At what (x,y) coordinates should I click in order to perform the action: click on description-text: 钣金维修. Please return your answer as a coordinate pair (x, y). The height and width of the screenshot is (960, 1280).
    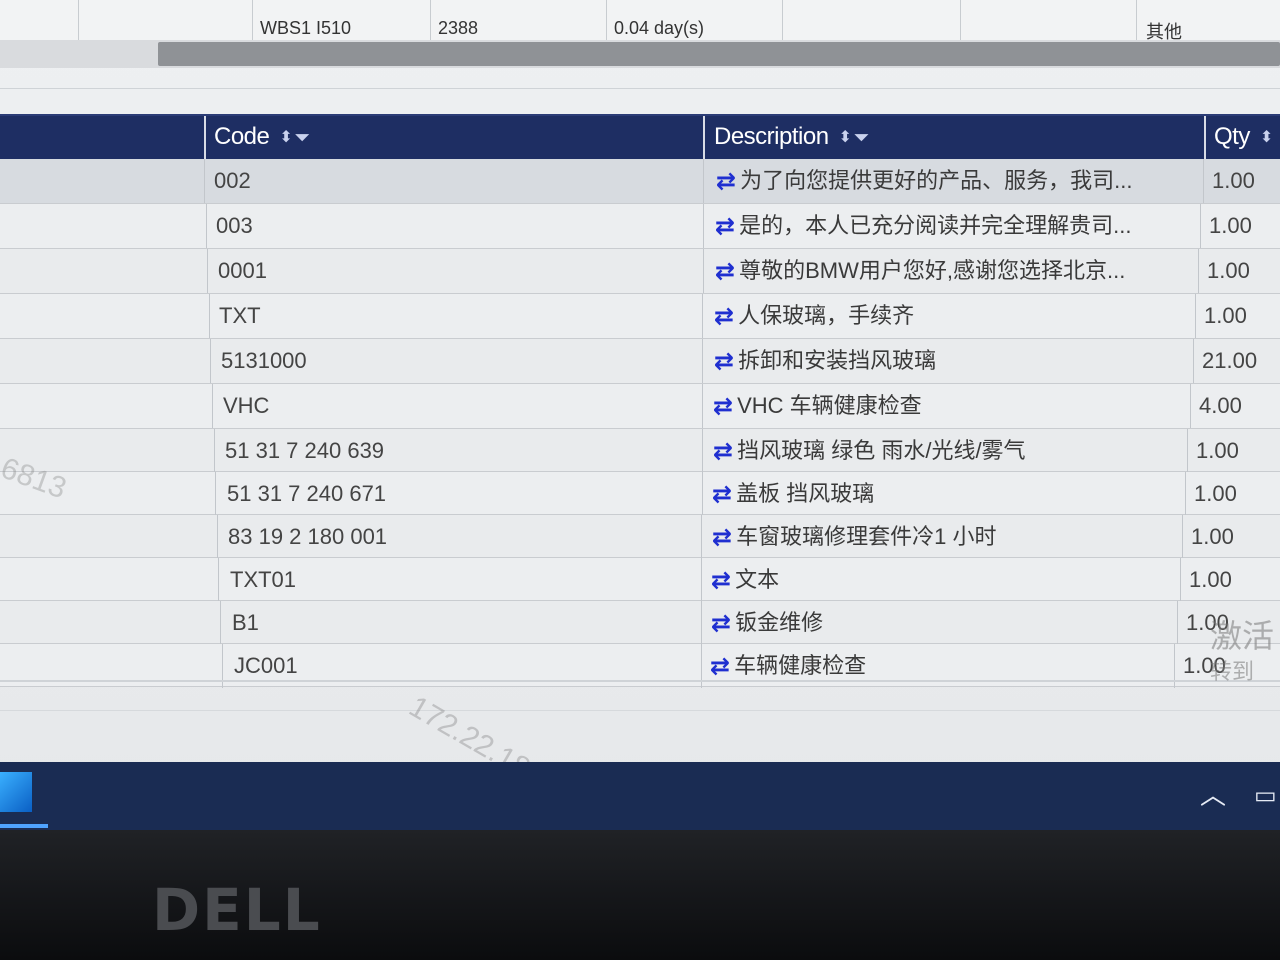
    Looking at the image, I should click on (779, 622).